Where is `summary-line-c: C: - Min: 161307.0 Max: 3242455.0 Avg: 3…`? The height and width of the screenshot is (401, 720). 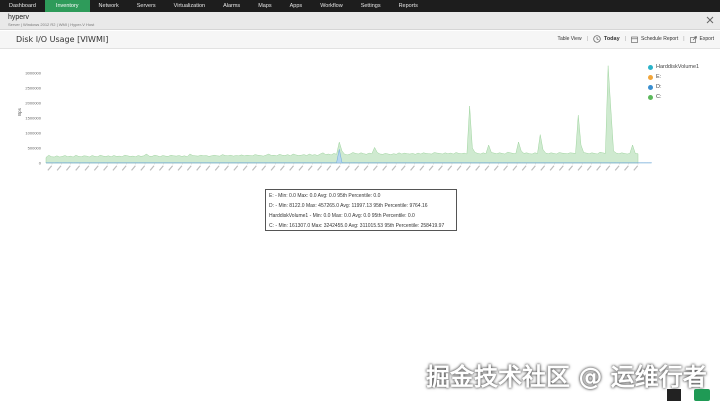
summary-line-c: C: - Min: 161307.0 Max: 3242455.0 Avg: 3… is located at coordinates (357, 226).